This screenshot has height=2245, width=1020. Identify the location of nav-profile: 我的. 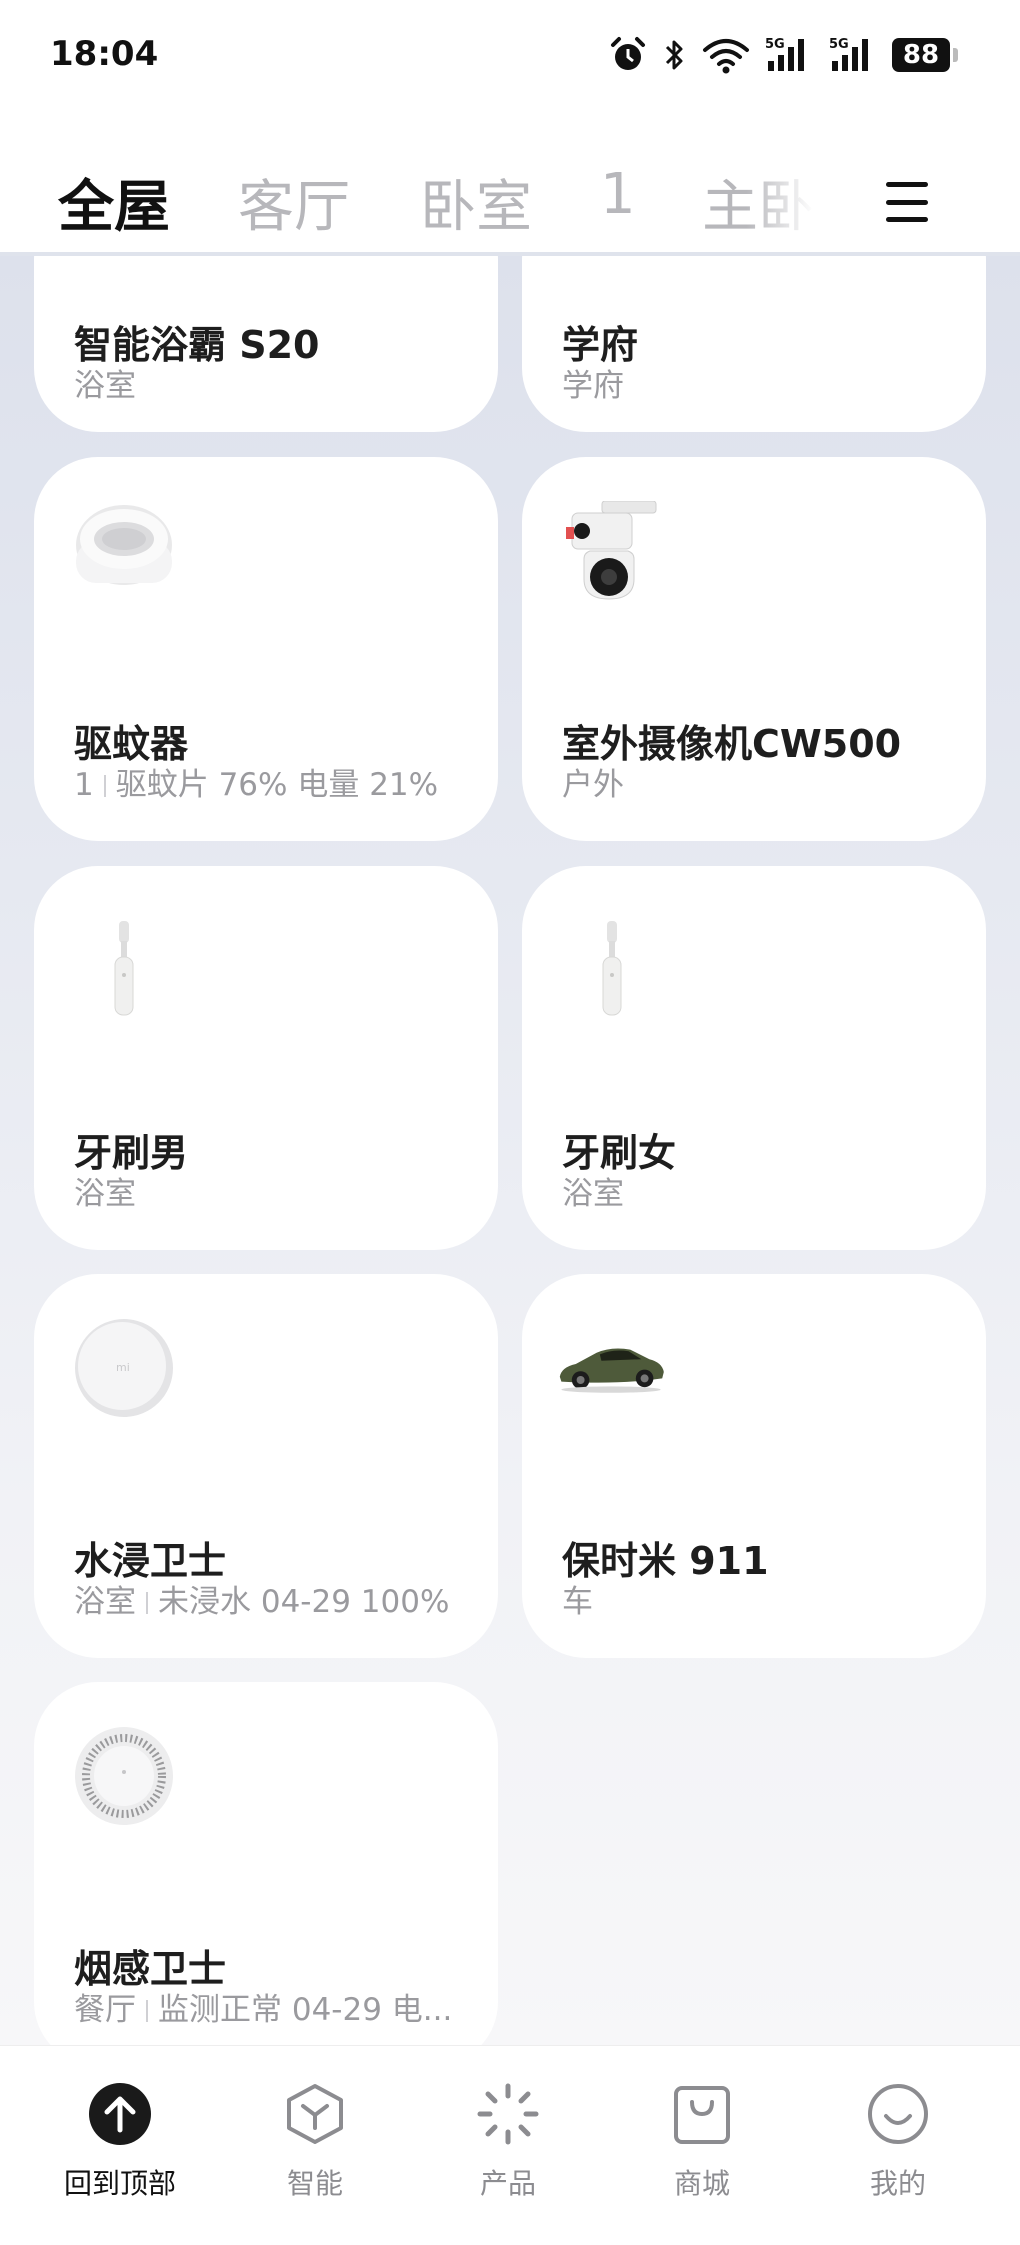
(898, 2142).